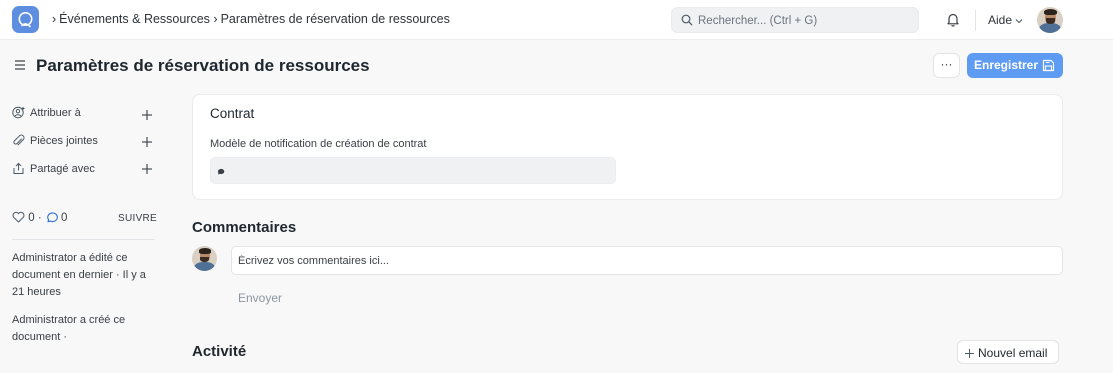 This screenshot has width=1113, height=373. I want to click on breadcrumb-item-events: Événements & Ressources, so click(134, 19).